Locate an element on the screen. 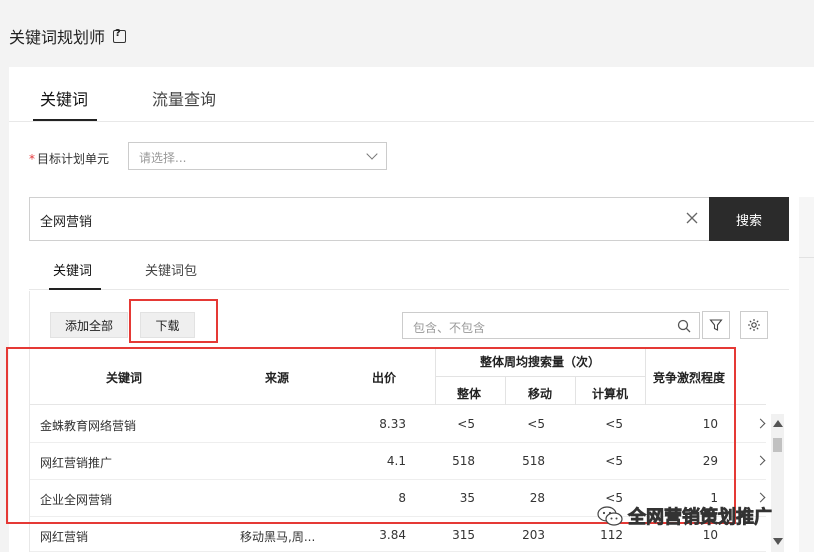 The height and width of the screenshot is (552, 814). cell-computer: 112 is located at coordinates (611, 535).